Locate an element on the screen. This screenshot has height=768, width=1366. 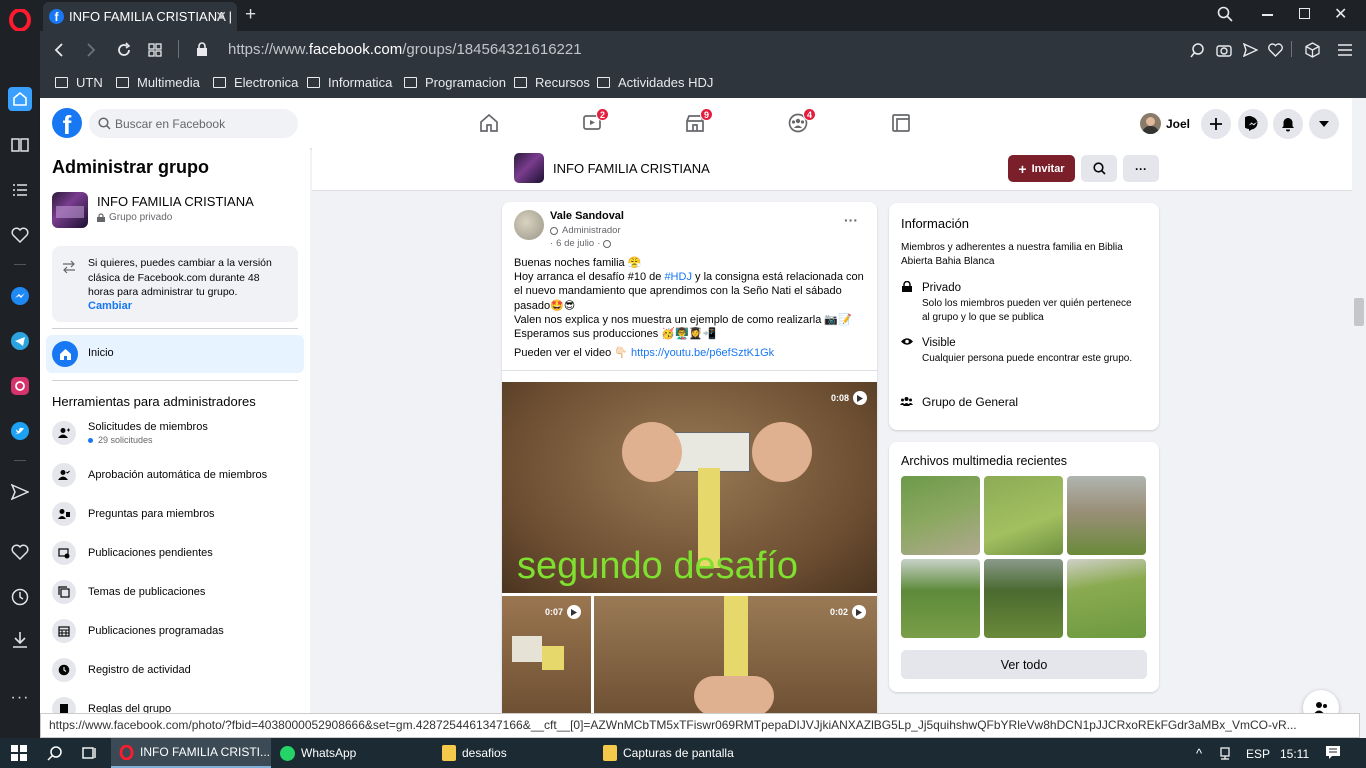
forward-icon is located at coordinates (91, 50).